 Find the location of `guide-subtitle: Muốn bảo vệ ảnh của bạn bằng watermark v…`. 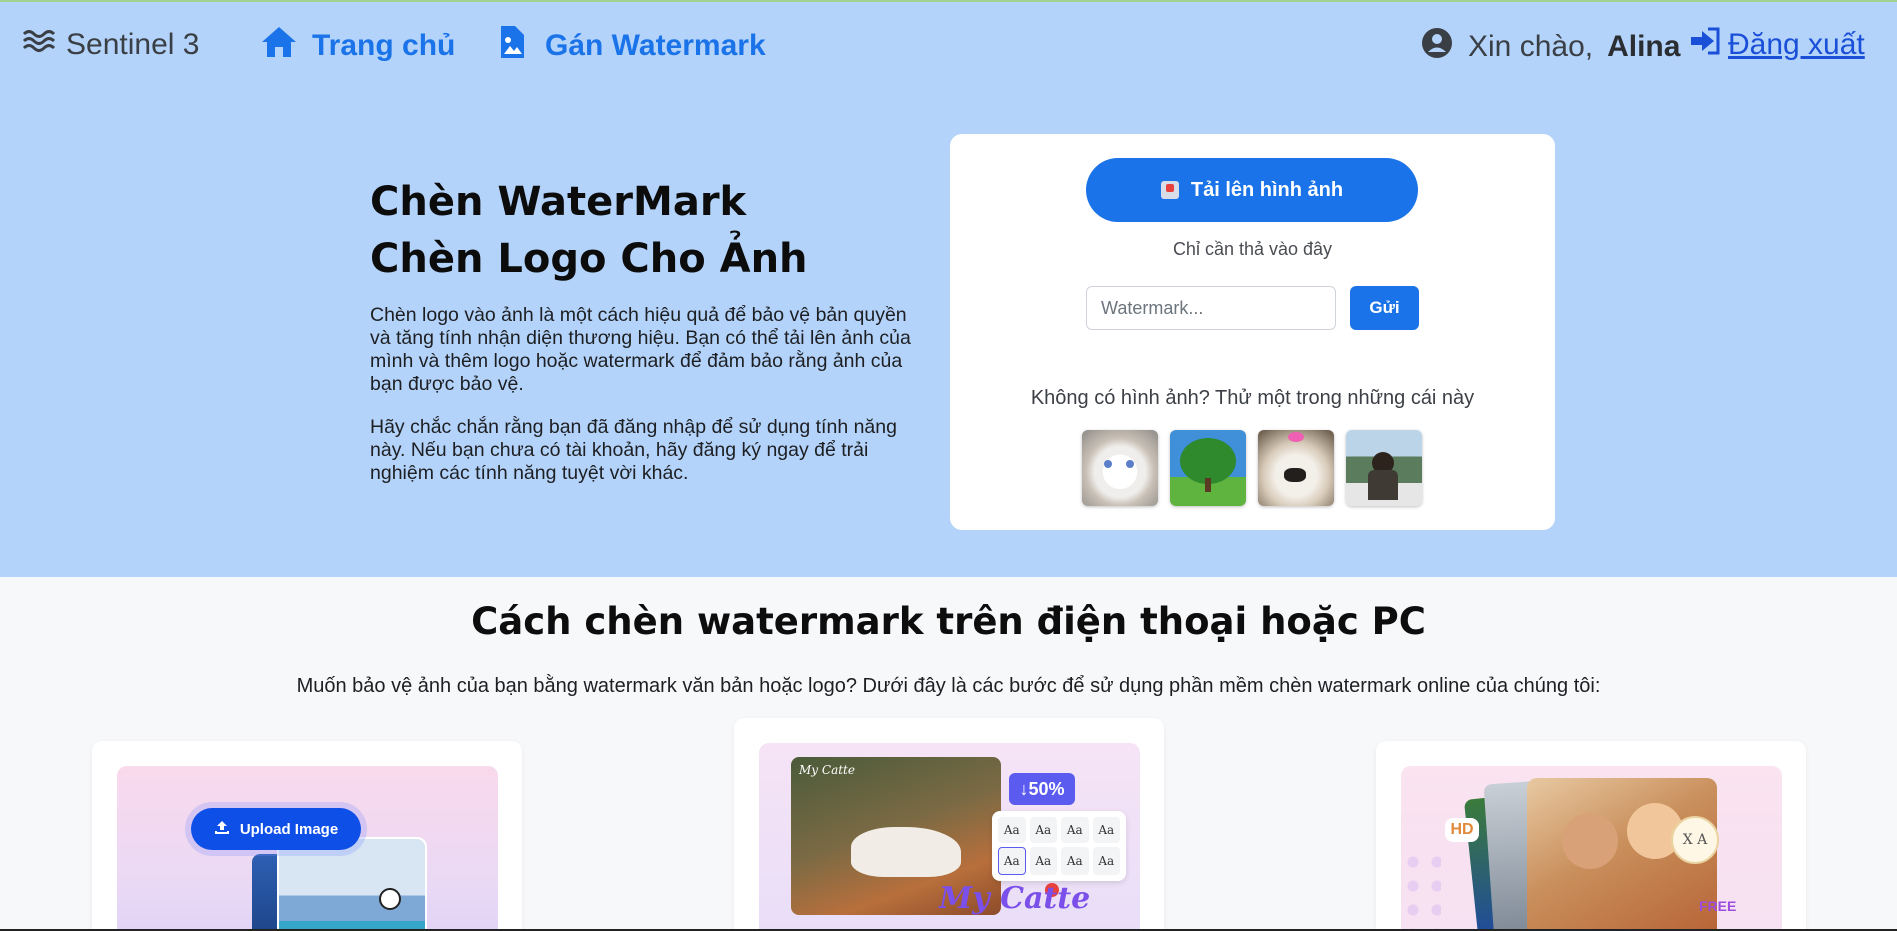

guide-subtitle: Muốn bảo vệ ảnh của bạn bằng watermark v… is located at coordinates (948, 686).